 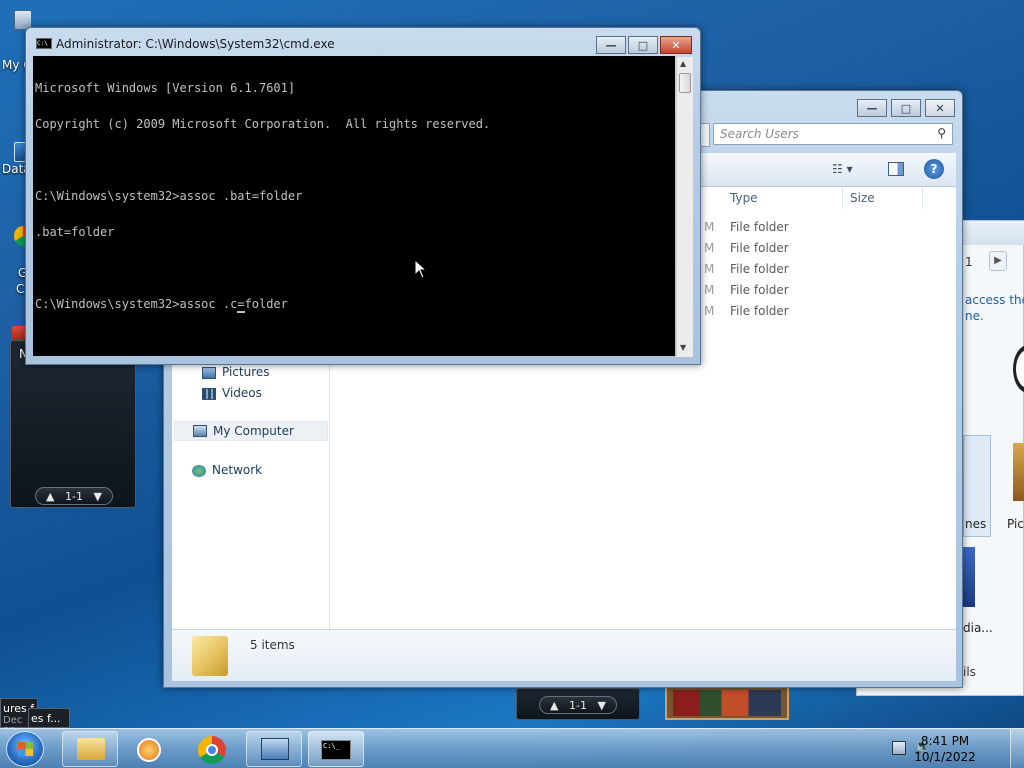 What do you see at coordinates (833, 134) in the screenshot?
I see `search-input: Search Users ⚲` at bounding box center [833, 134].